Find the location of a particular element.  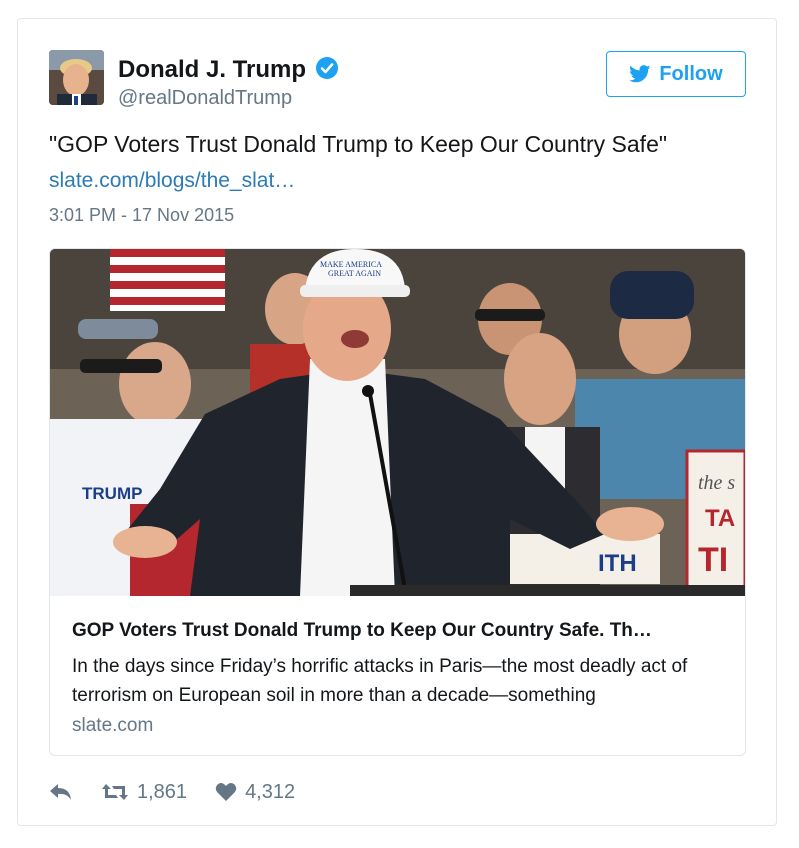

like-button: 4,312 is located at coordinates (255, 792).